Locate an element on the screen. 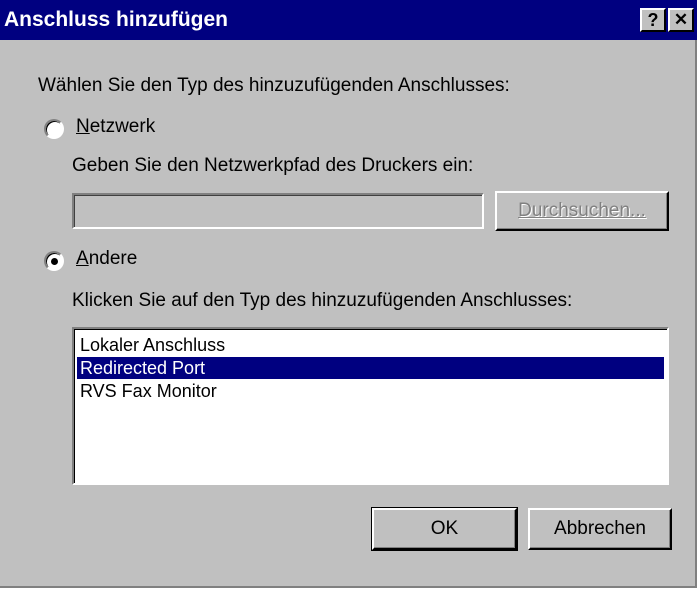 This screenshot has height=590, width=699. close-button: ✕ is located at coordinates (681, 20).